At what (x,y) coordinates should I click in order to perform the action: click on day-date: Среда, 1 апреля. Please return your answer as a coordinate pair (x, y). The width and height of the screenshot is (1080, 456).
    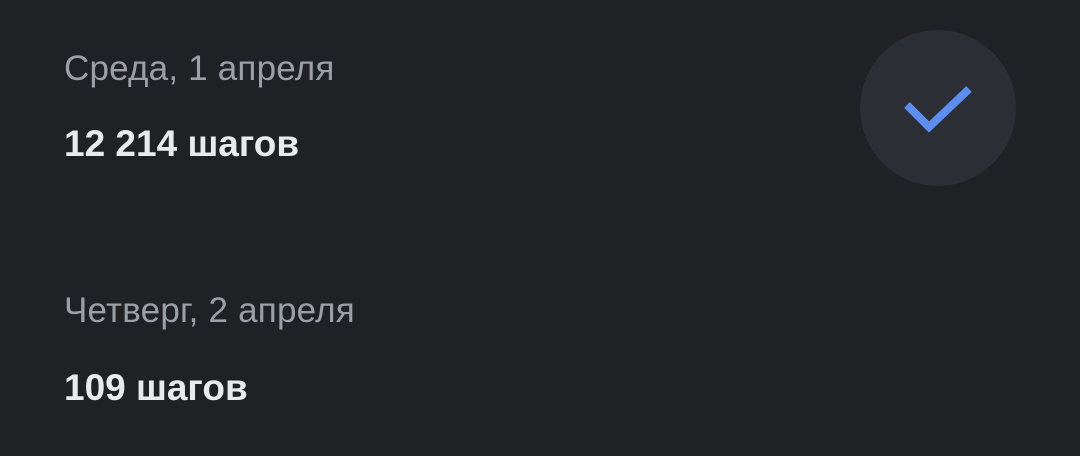
    Looking at the image, I should click on (199, 68).